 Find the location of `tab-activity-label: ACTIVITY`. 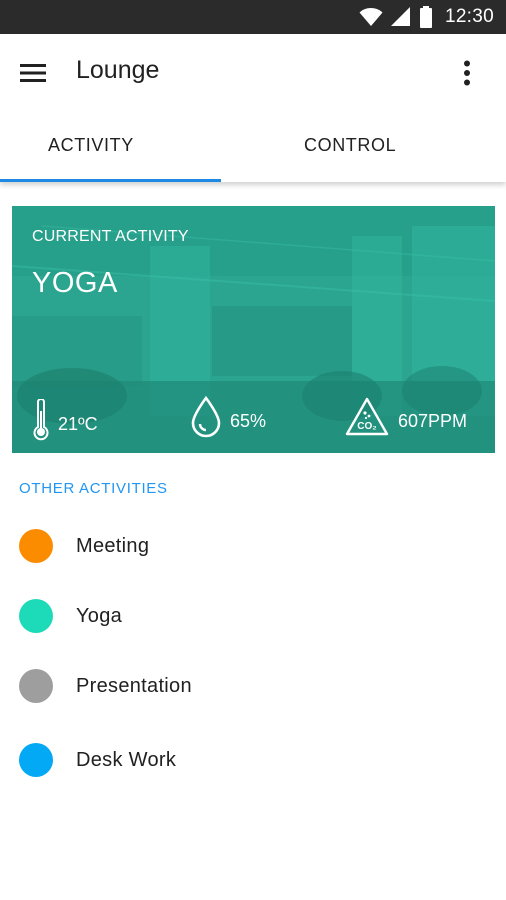

tab-activity-label: ACTIVITY is located at coordinates (91, 144).